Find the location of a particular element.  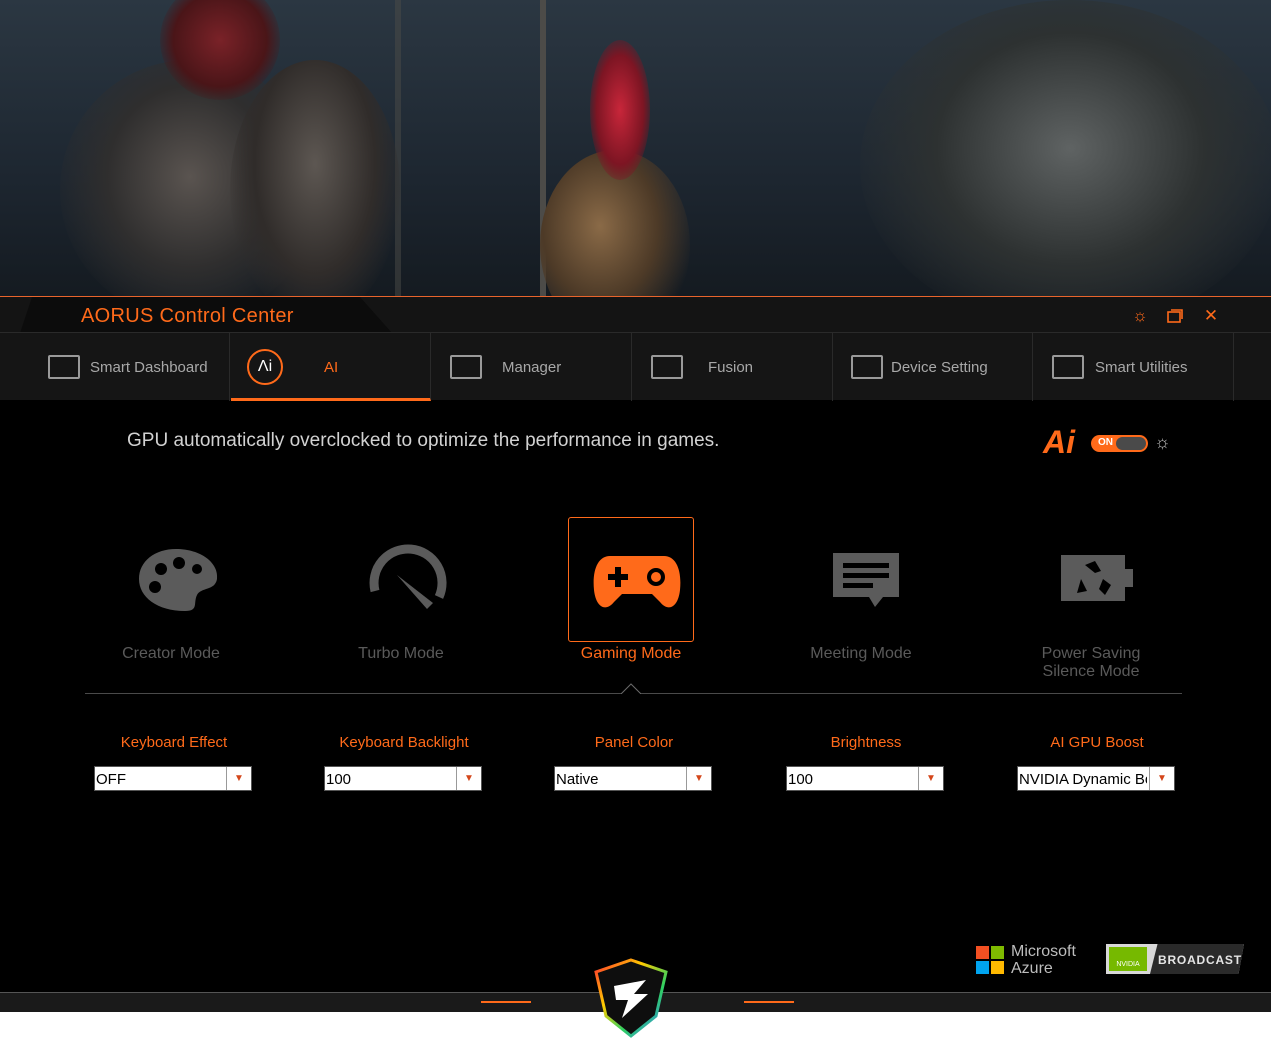

mode-label: Power Saving Silence Mode is located at coordinates (1091, 663).